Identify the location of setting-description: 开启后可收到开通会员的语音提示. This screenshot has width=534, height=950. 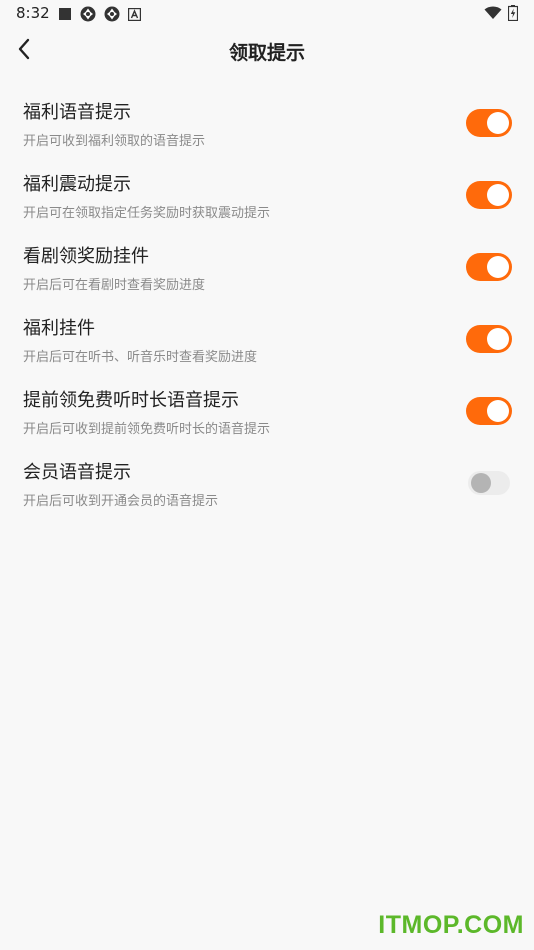
(121, 501).